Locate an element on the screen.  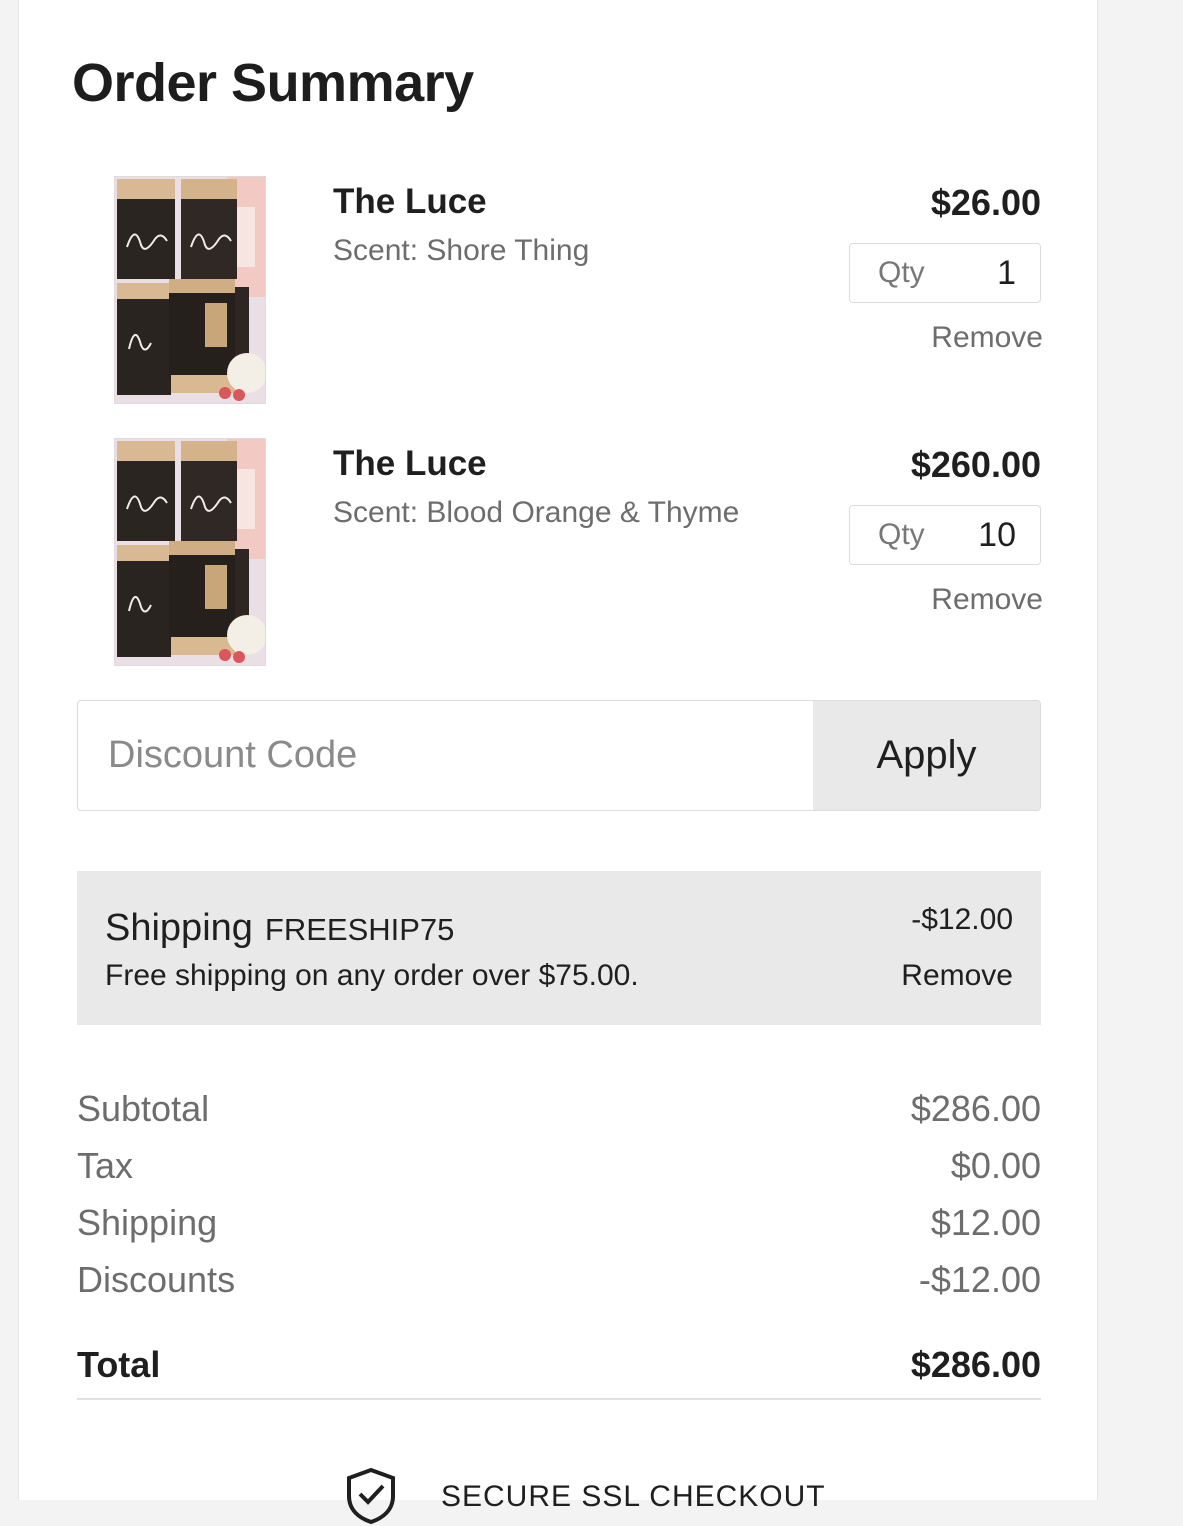
remove-promo-link: Remove is located at coordinates (957, 976).